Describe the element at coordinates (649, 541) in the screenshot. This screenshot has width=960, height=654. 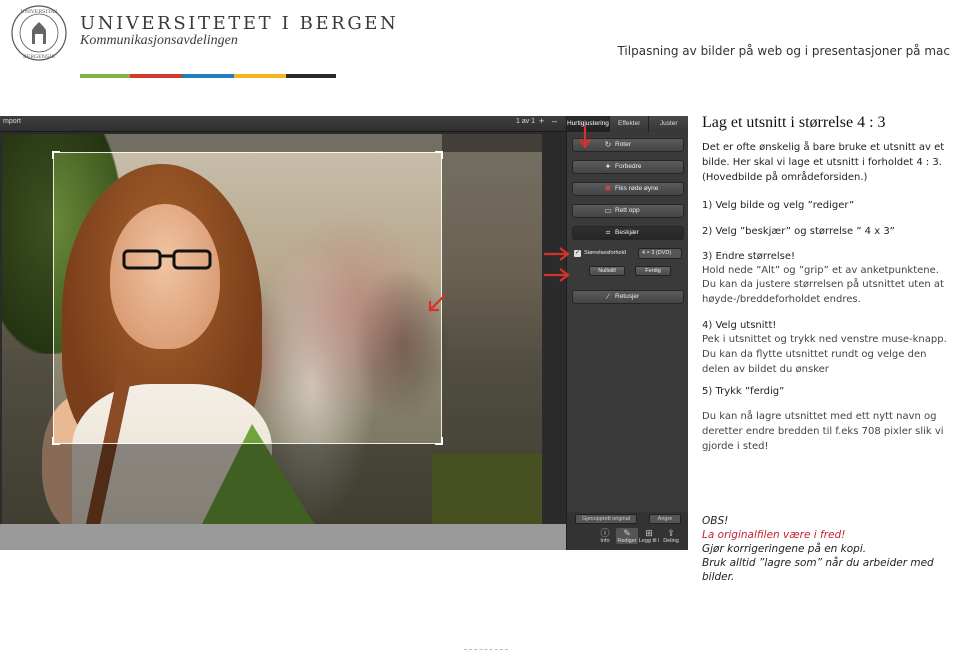
I see `tool-add-label: Legg til i` at that location.